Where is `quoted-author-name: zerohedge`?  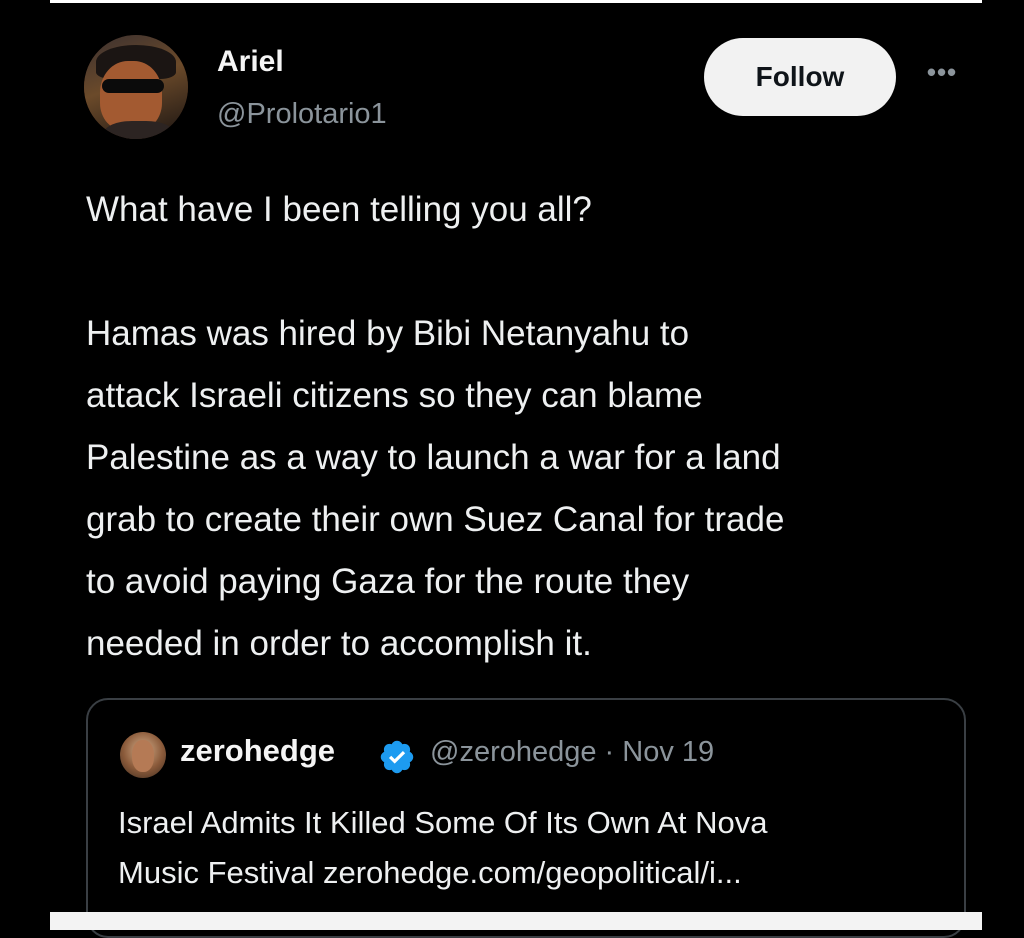
quoted-author-name: zerohedge is located at coordinates (257, 751).